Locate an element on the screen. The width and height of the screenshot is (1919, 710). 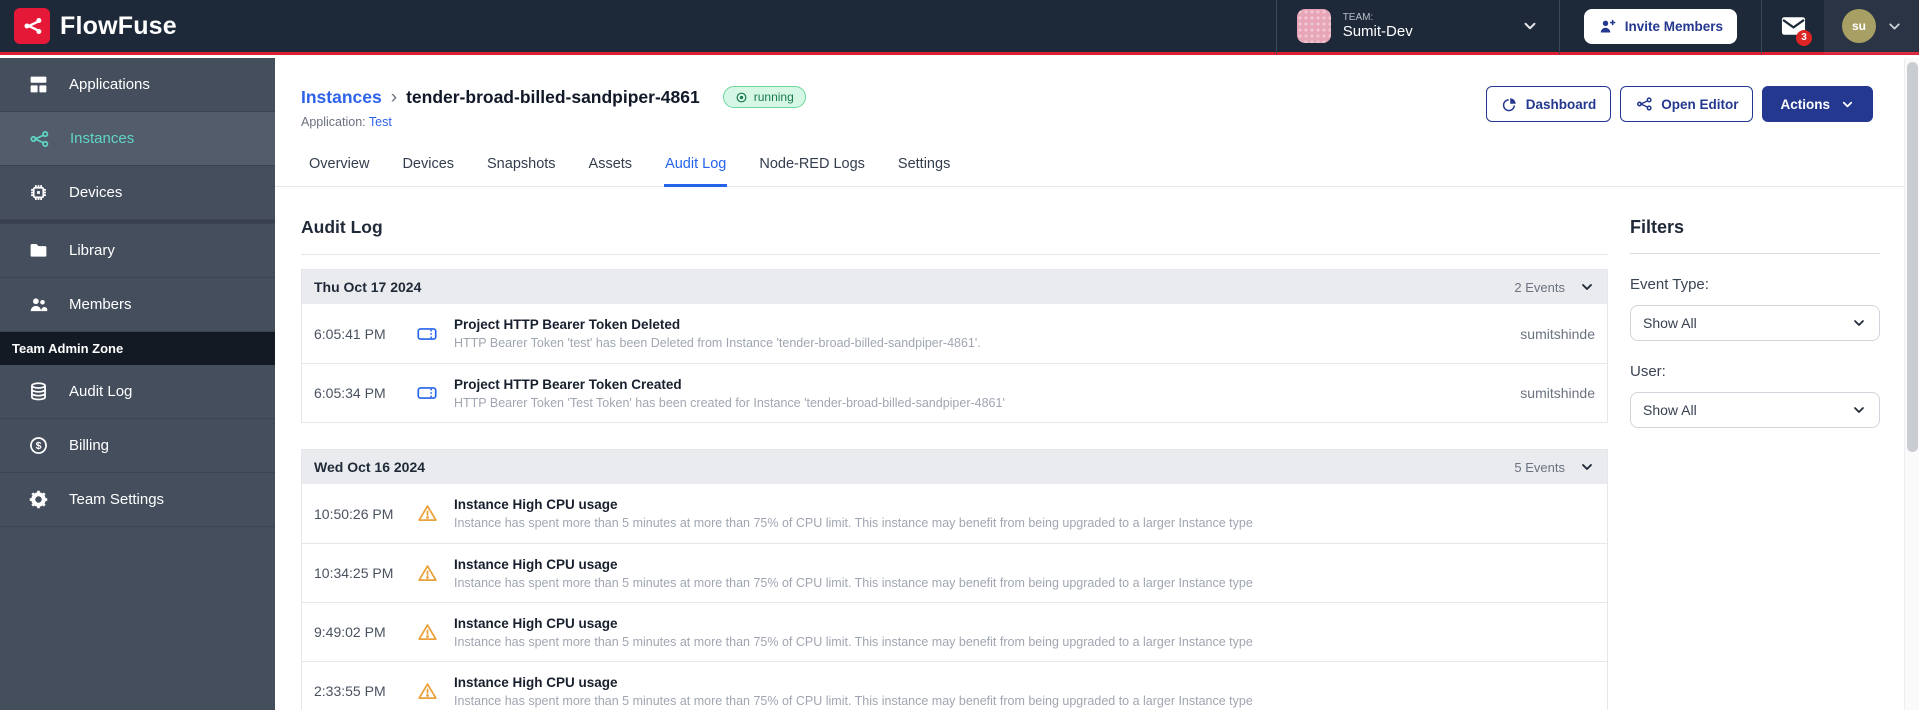
application-label: Application: is located at coordinates (333, 122).